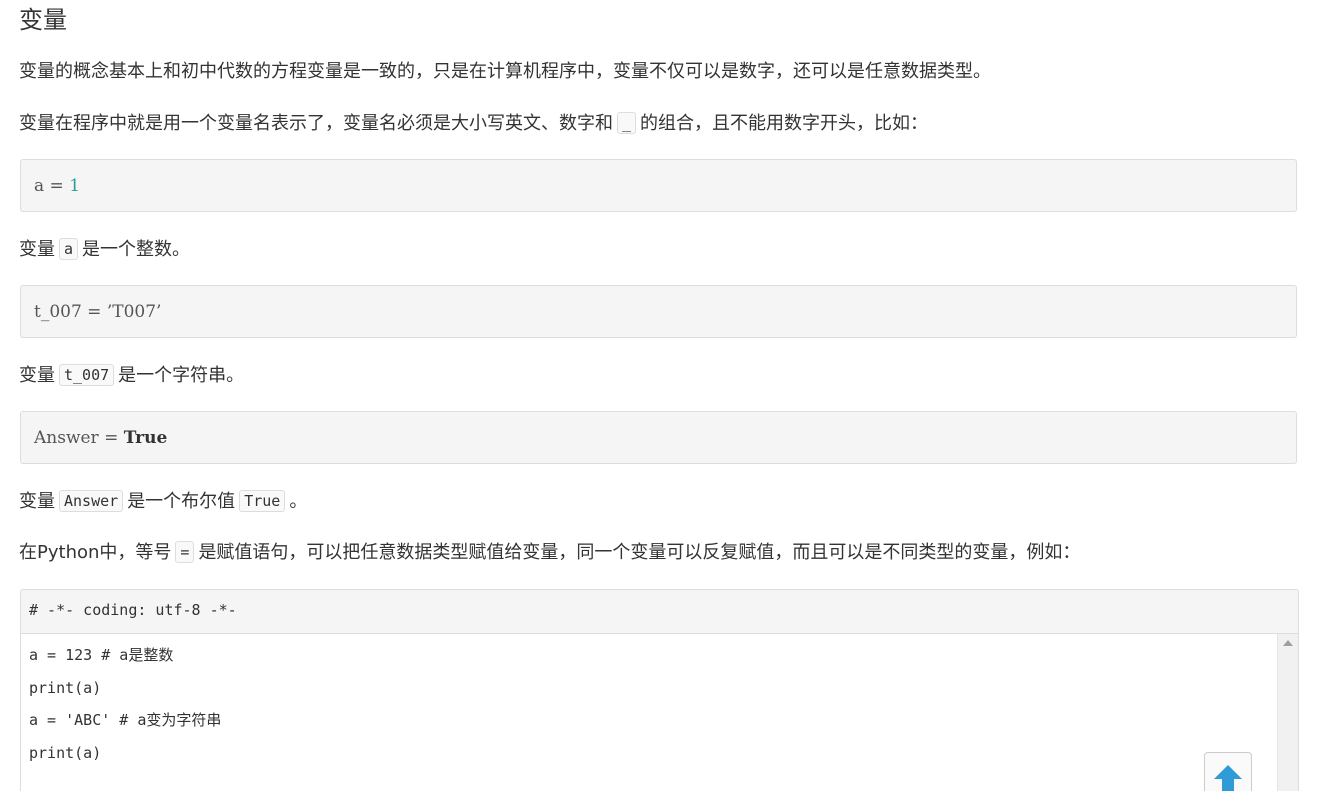  I want to click on editor-line: a = 123 # a是整数, so click(101, 655).